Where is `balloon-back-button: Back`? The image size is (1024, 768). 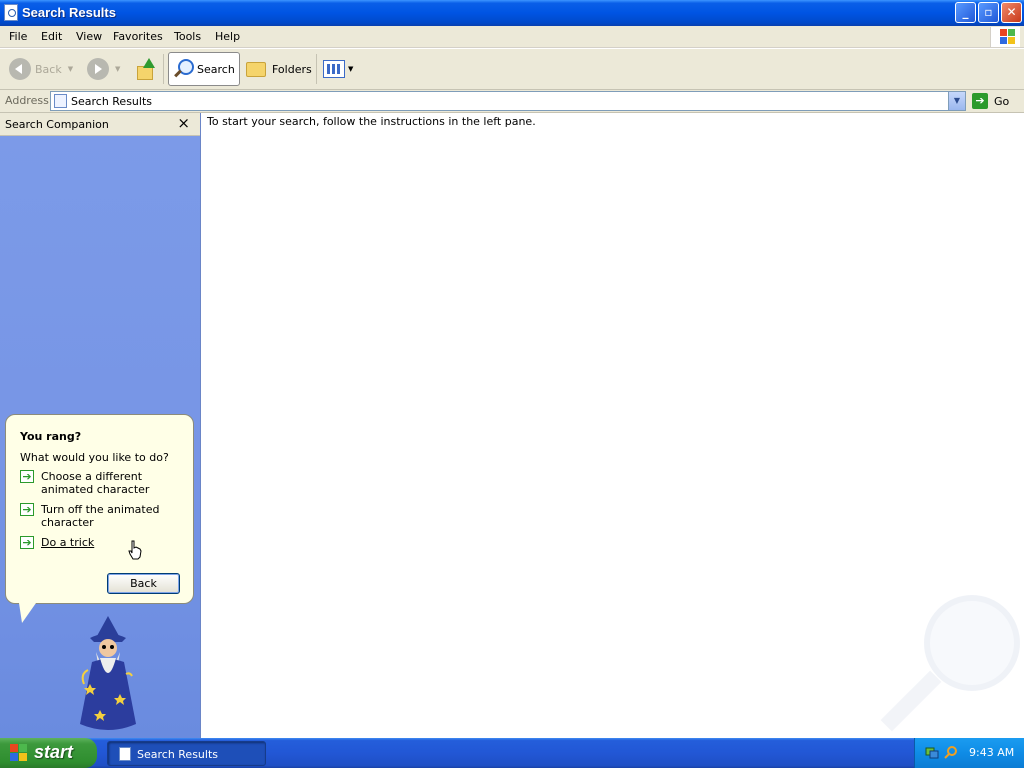
balloon-back-button: Back is located at coordinates (143, 583).